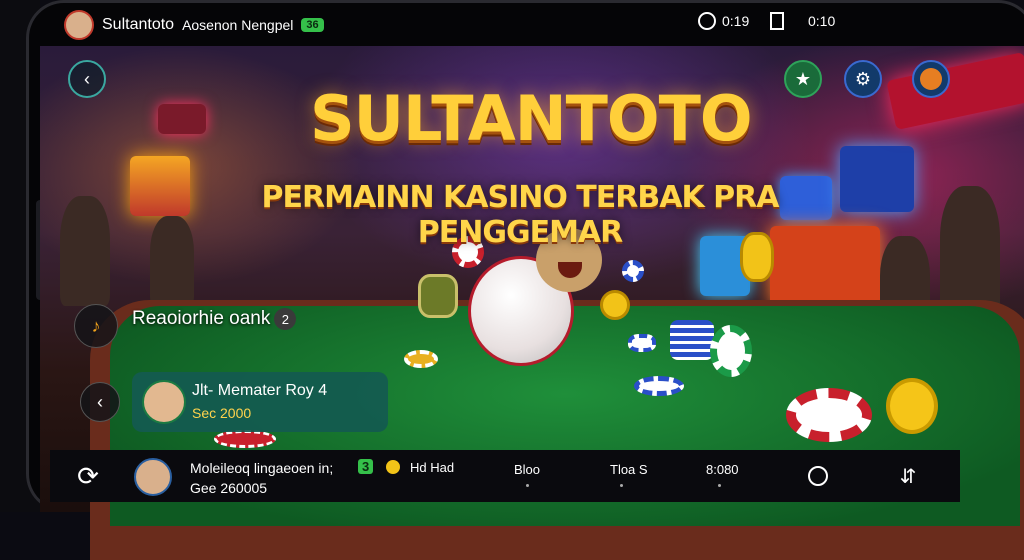  Describe the element at coordinates (312, 25) in the screenshot. I see `status-badge: 36` at that location.